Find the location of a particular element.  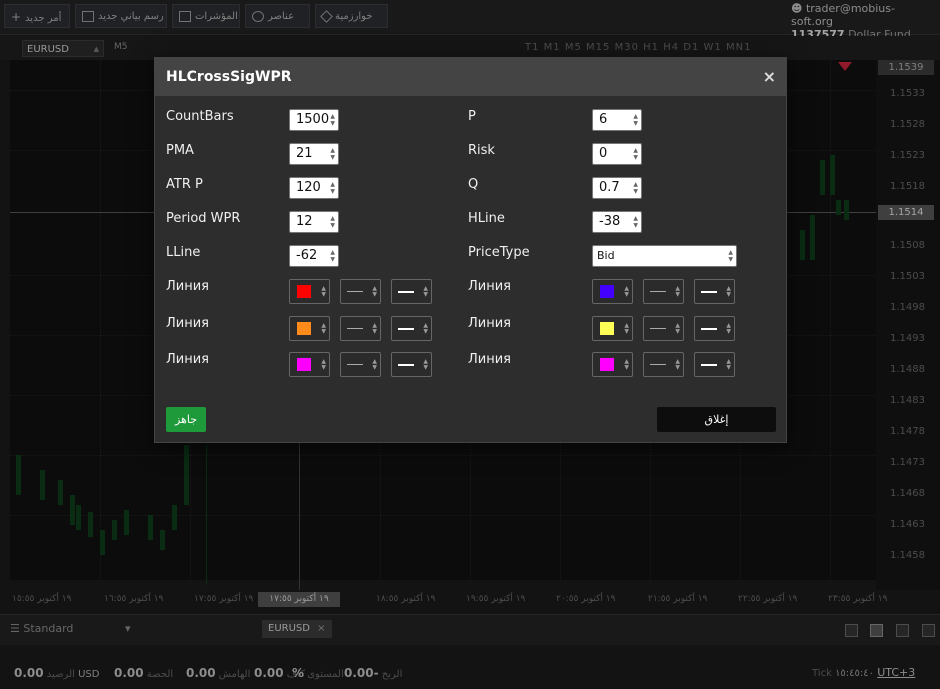

p-input: 6 ▲ ▼ is located at coordinates (617, 120).